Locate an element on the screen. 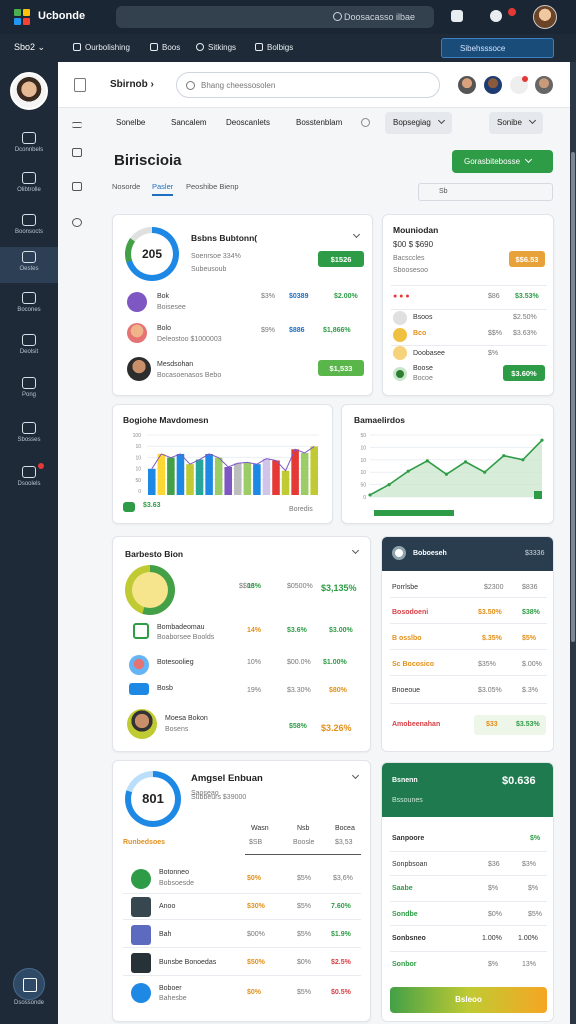 The height and width of the screenshot is (1024, 576). sidebar-badge is located at coordinates (41, 466).